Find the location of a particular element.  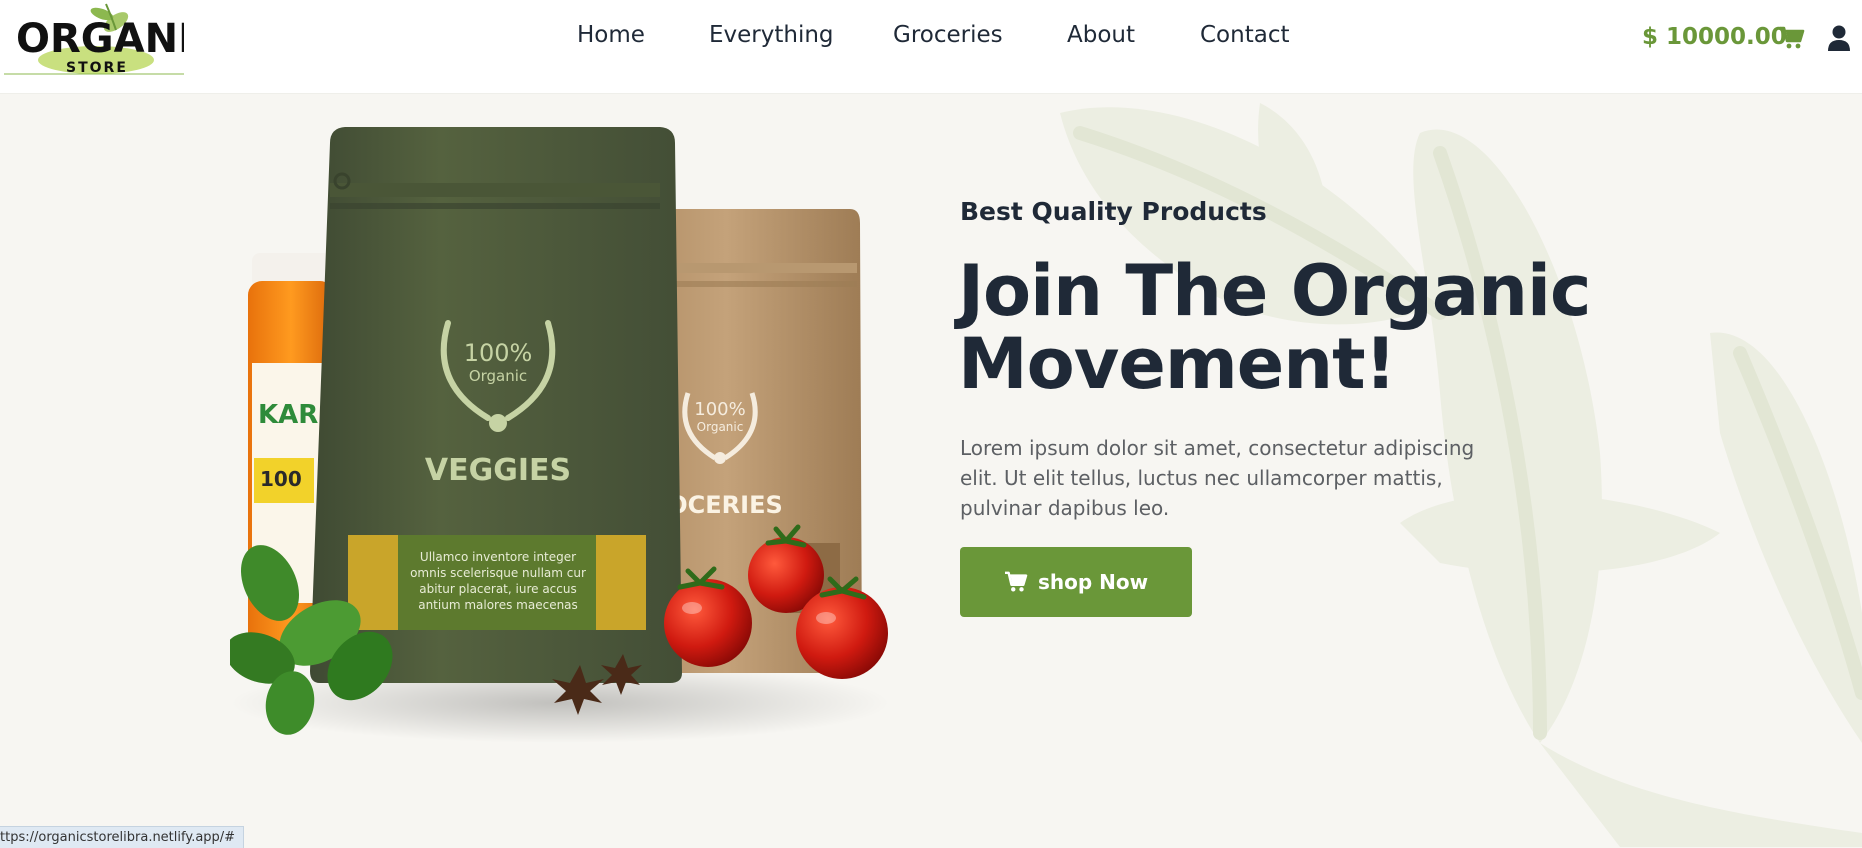

svg-text: OCERIES is located at coordinates (725, 505).